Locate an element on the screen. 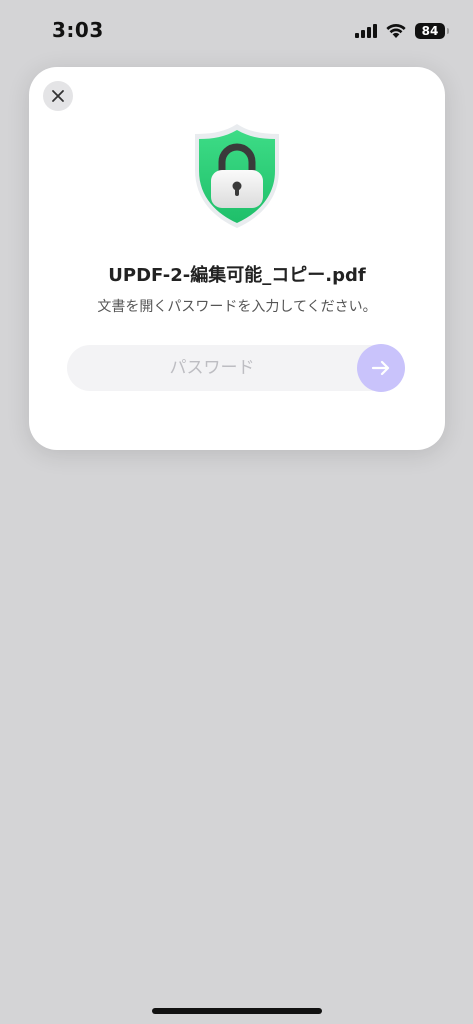 Image resolution: width=473 pixels, height=1024 pixels. password-row is located at coordinates (237, 368).